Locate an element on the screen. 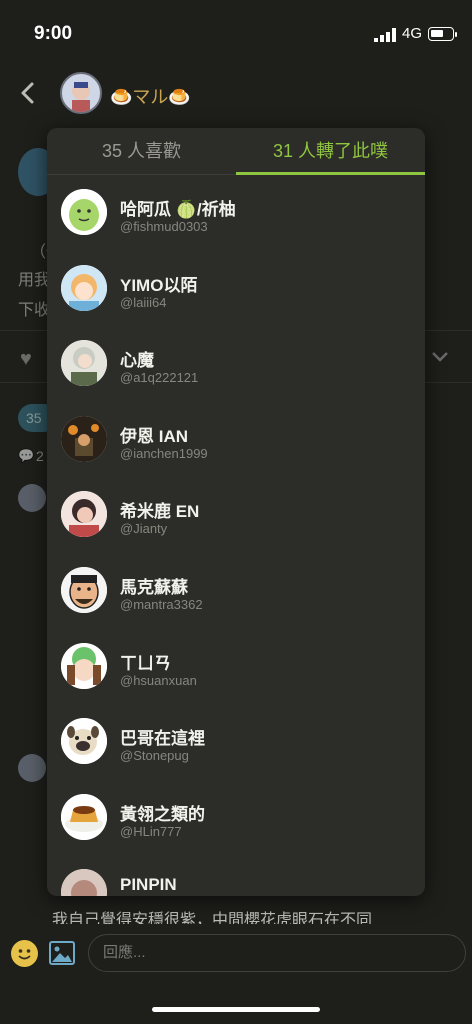 The image size is (472, 1024). user-name: 馬克蘇蘇 is located at coordinates (154, 587).